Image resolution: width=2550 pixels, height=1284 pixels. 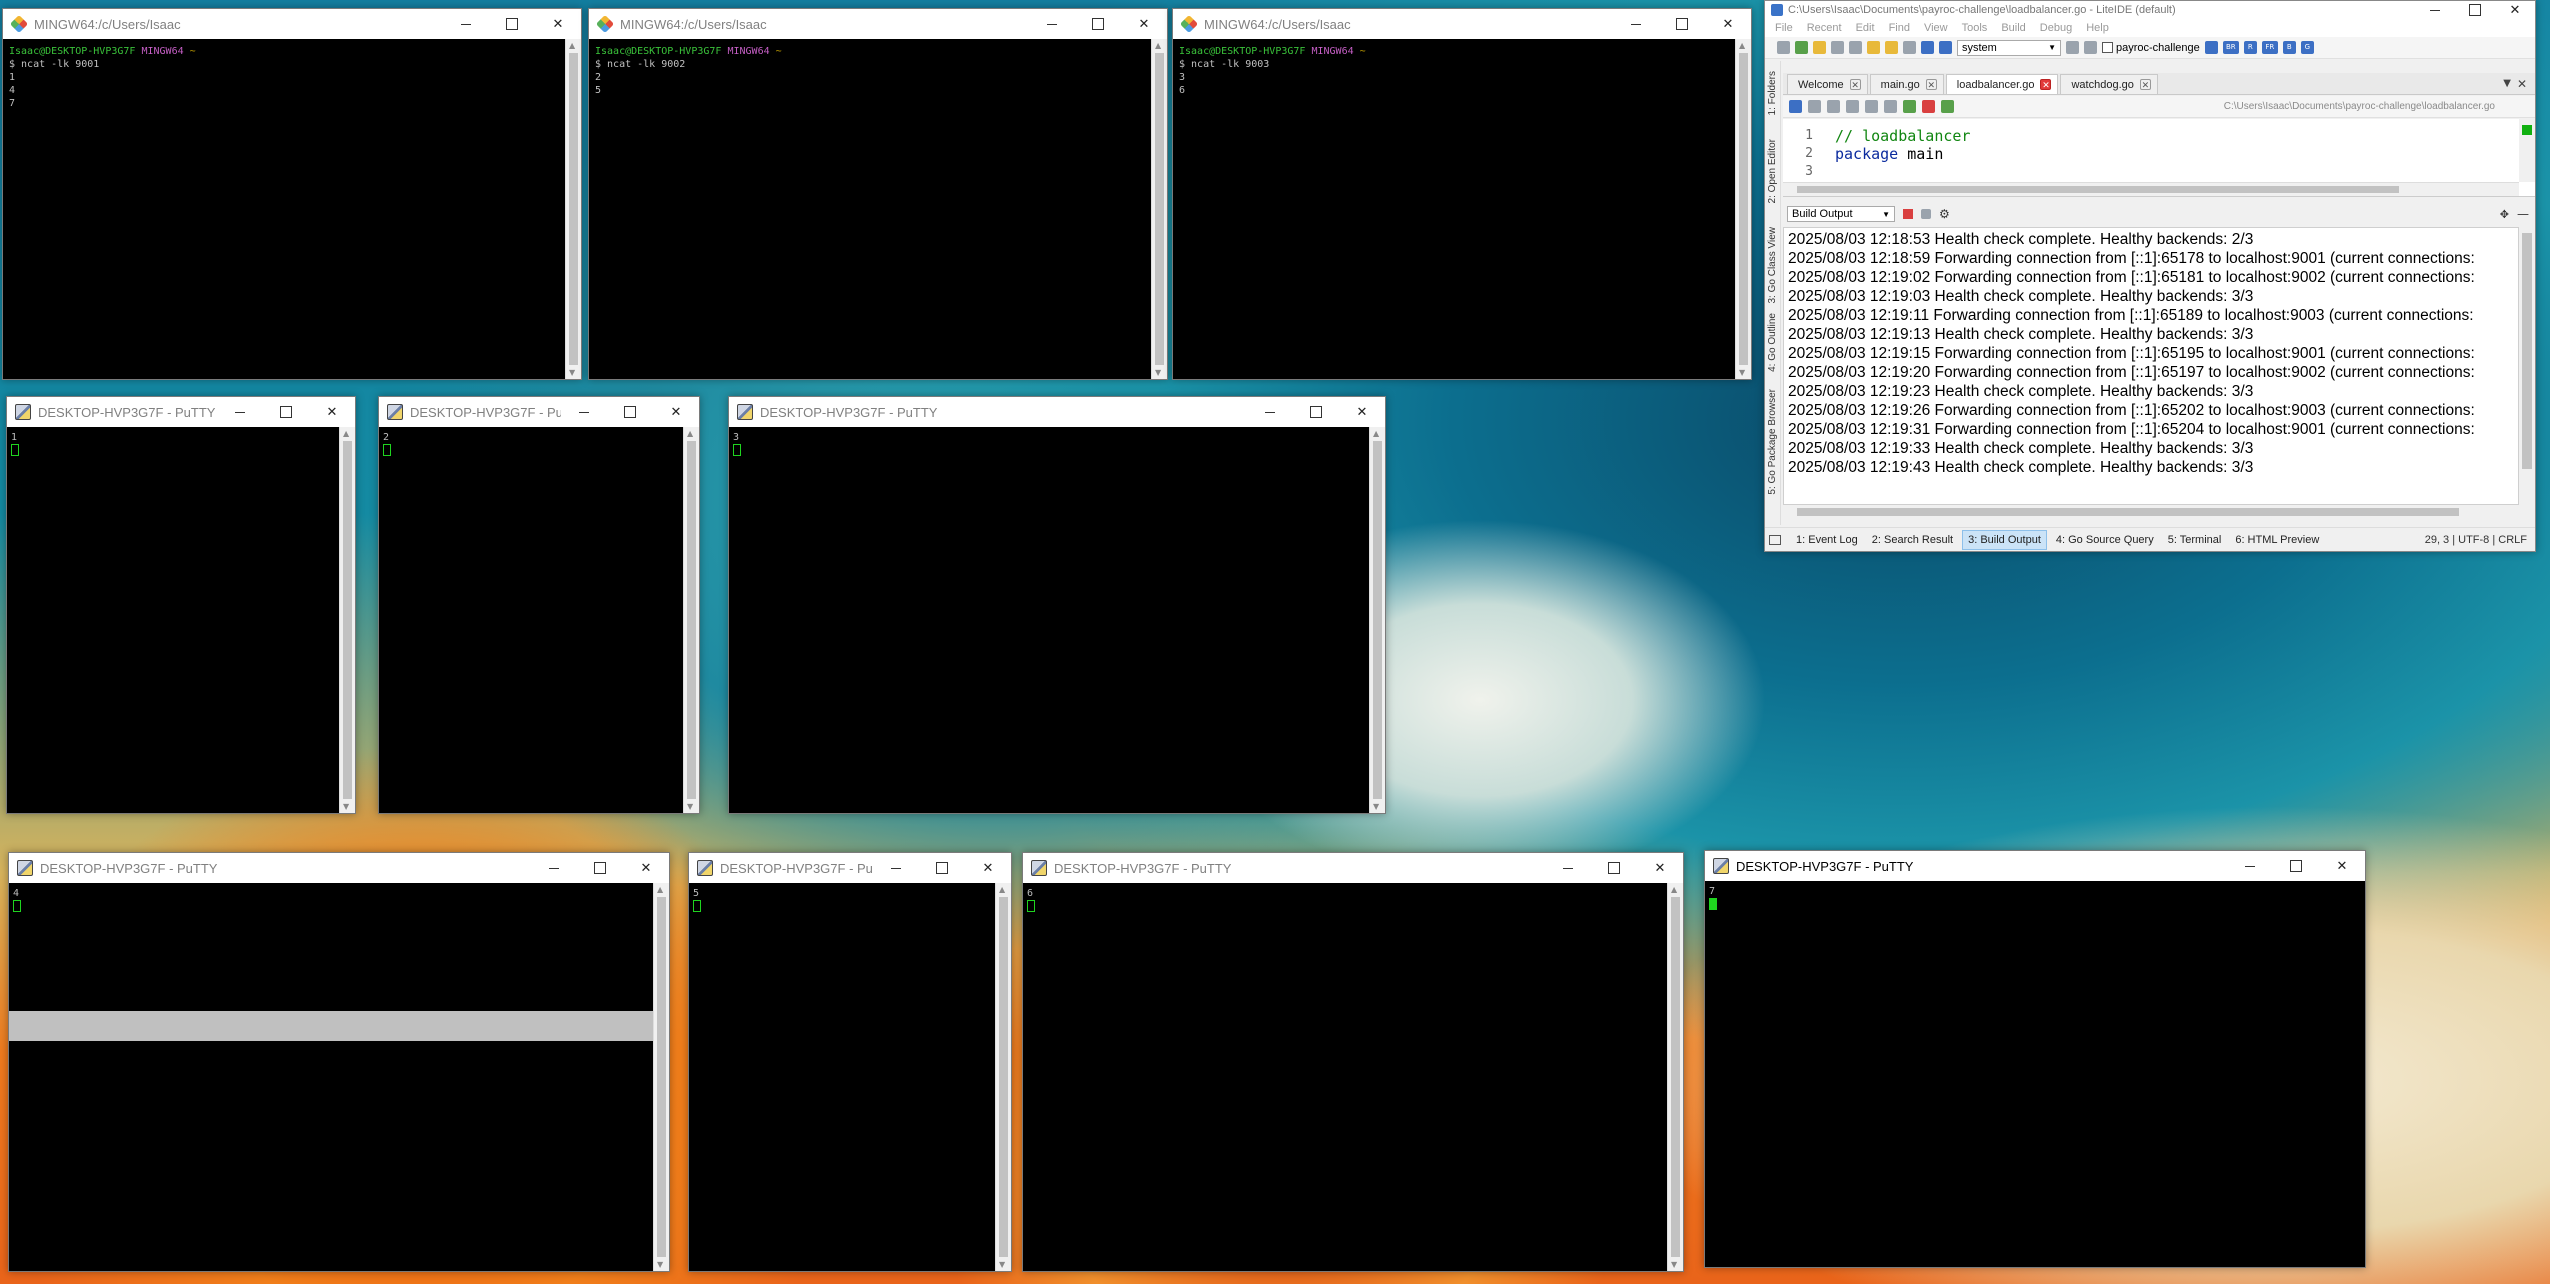 I want to click on terminal-area: 3, so click(x=1049, y=620).